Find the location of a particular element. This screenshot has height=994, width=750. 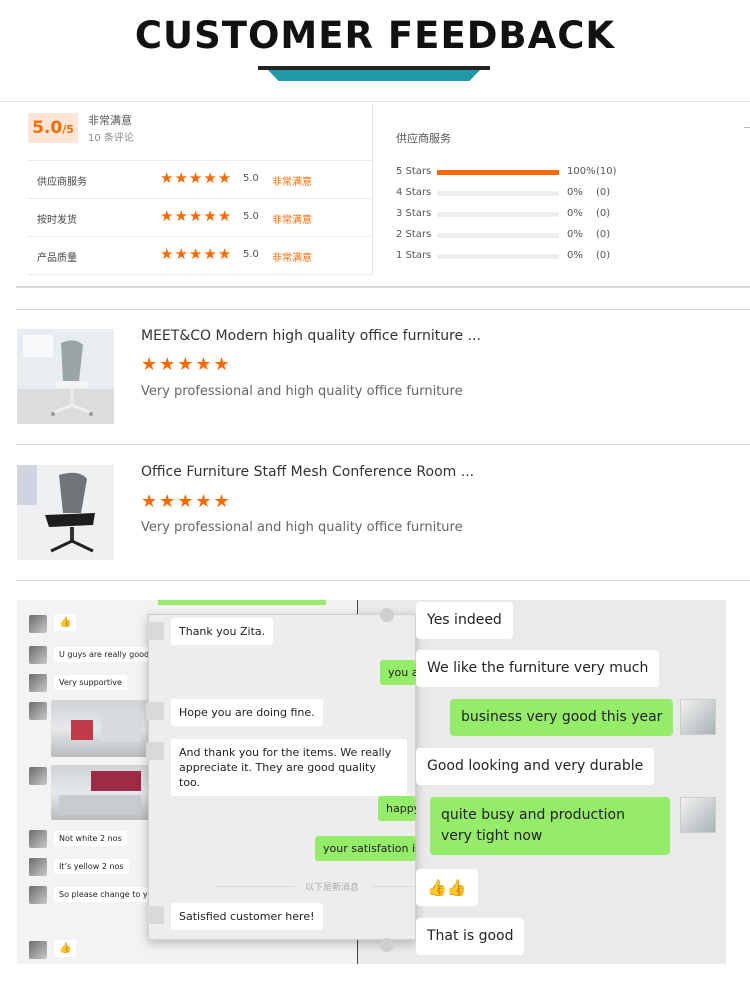

chat-message: Satisfied customer here! is located at coordinates (247, 916).